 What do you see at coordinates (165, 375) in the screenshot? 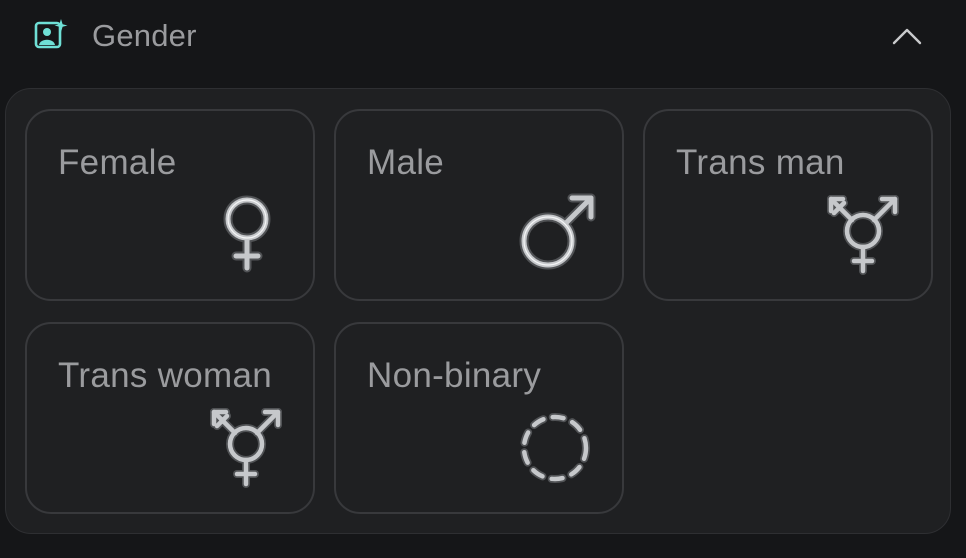
I see `option-label: Trans woman` at bounding box center [165, 375].